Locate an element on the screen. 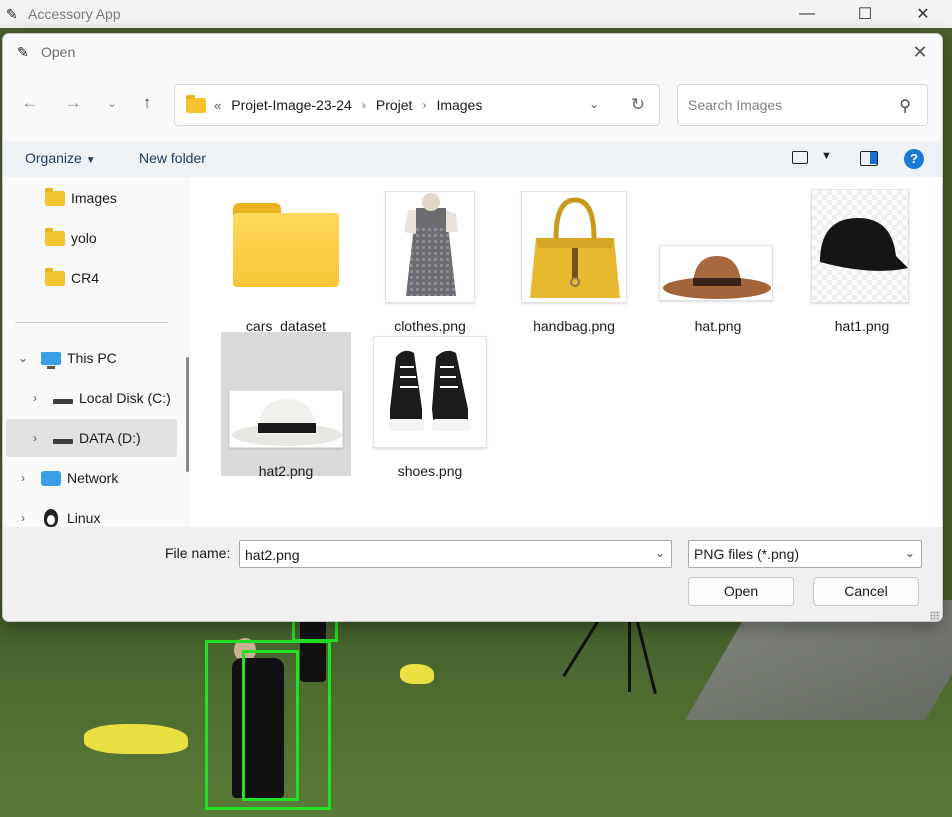 The height and width of the screenshot is (817, 952). nav-item-label: Local Disk (C:) is located at coordinates (125, 398).